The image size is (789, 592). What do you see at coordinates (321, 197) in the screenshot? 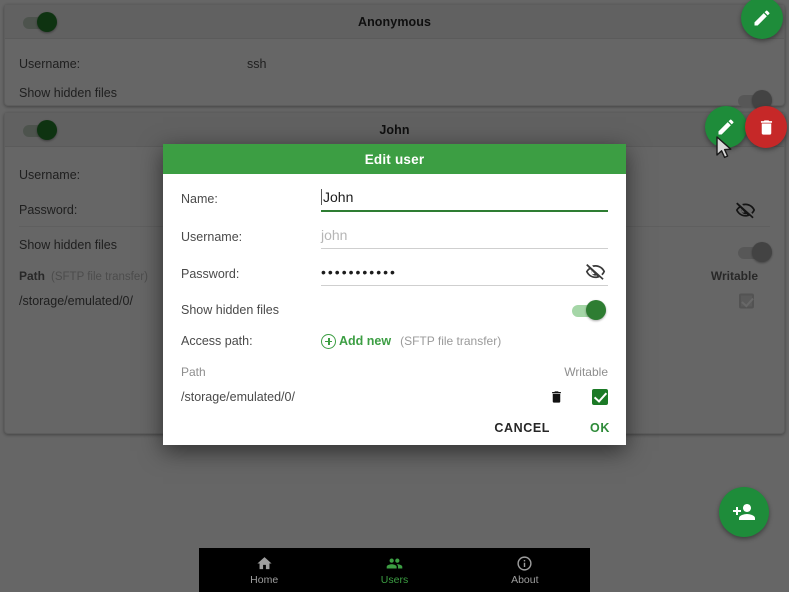
I see `text-caret` at bounding box center [321, 197].